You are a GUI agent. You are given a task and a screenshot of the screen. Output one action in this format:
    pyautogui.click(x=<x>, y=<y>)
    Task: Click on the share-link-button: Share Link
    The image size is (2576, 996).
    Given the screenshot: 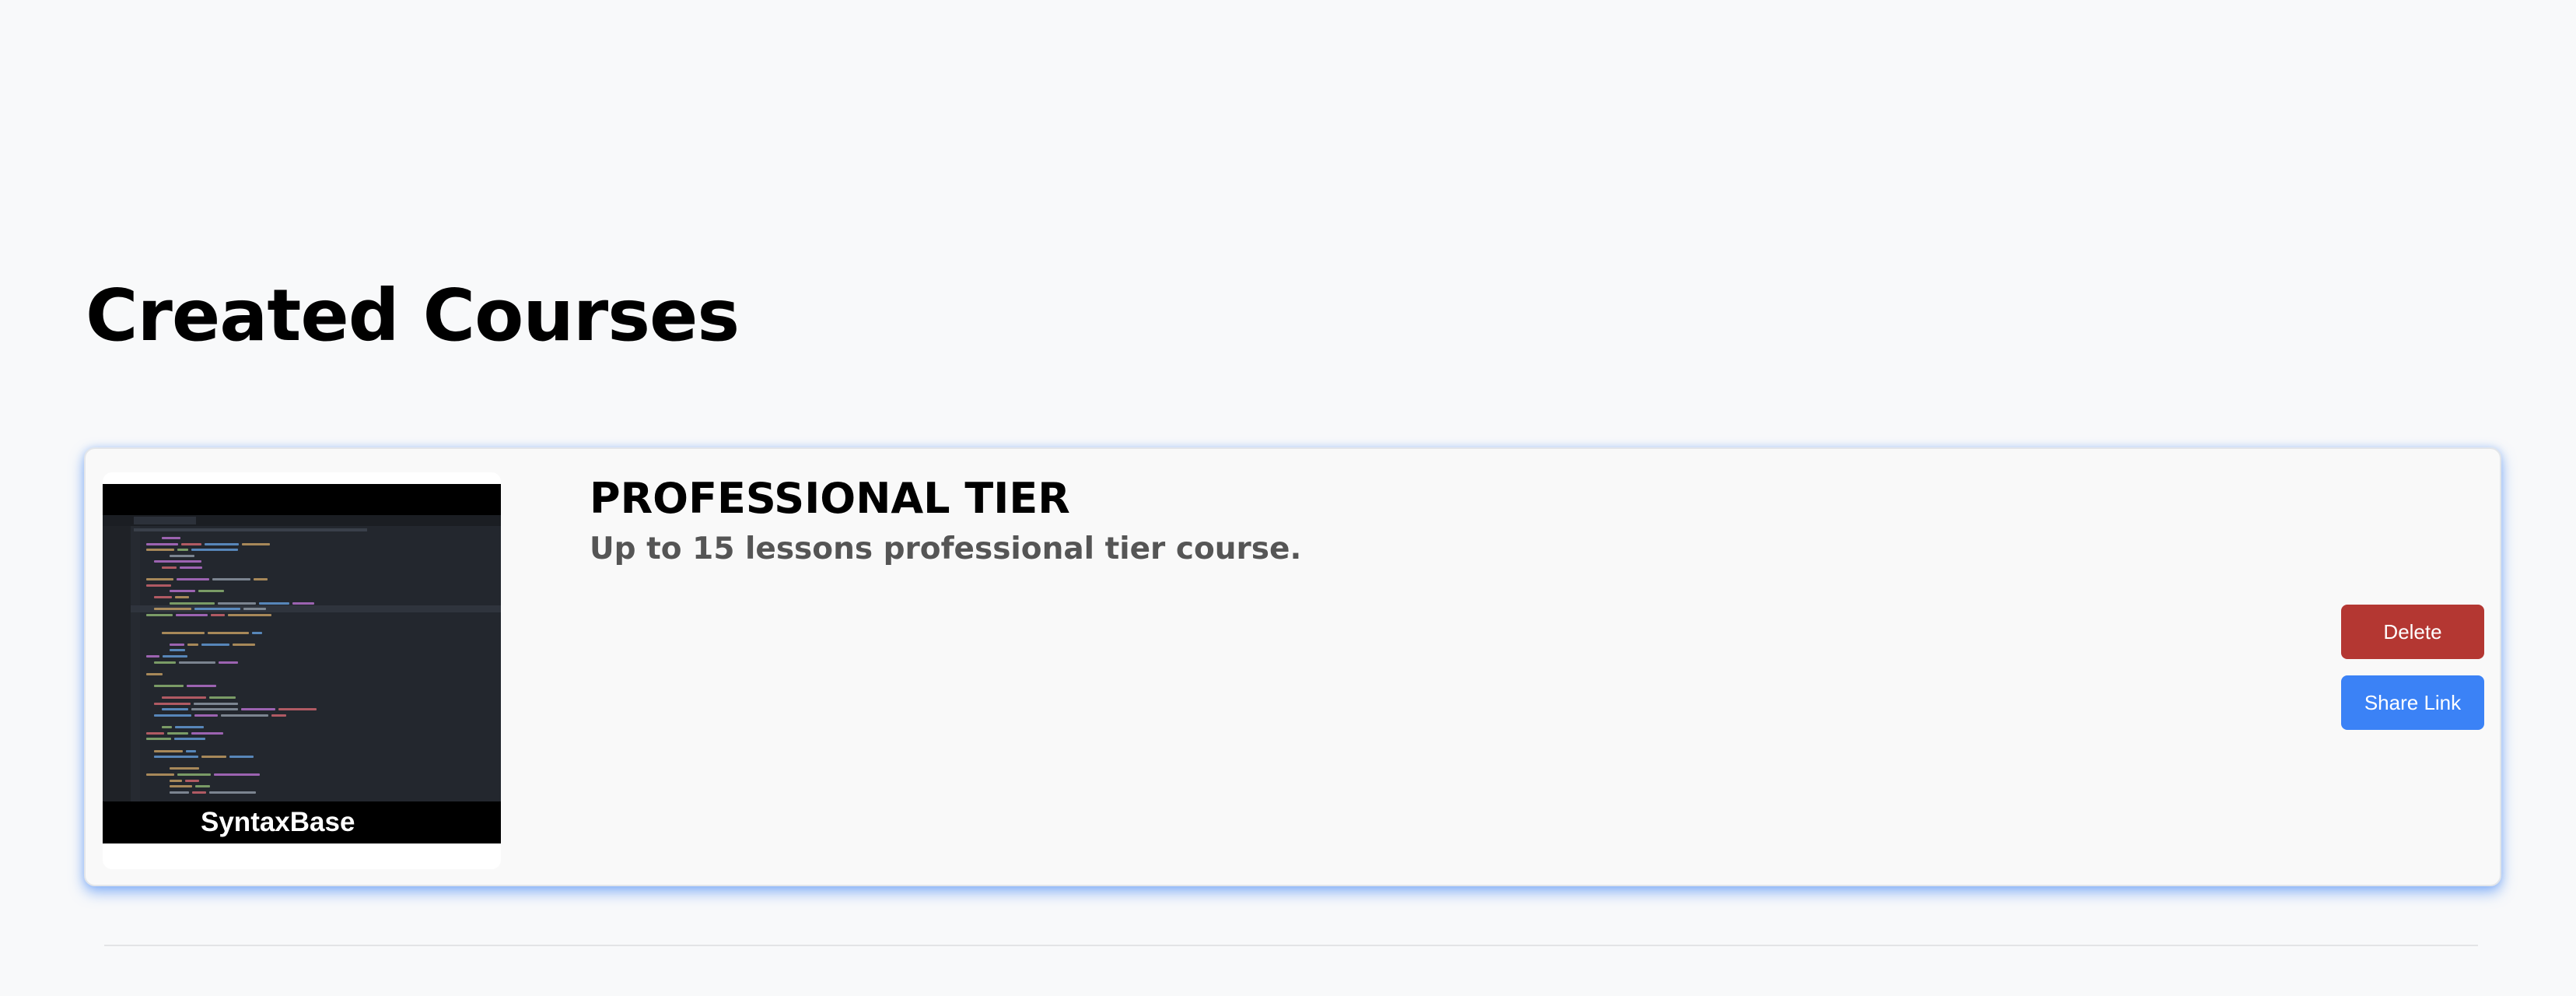 What is the action you would take?
    pyautogui.click(x=2413, y=702)
    